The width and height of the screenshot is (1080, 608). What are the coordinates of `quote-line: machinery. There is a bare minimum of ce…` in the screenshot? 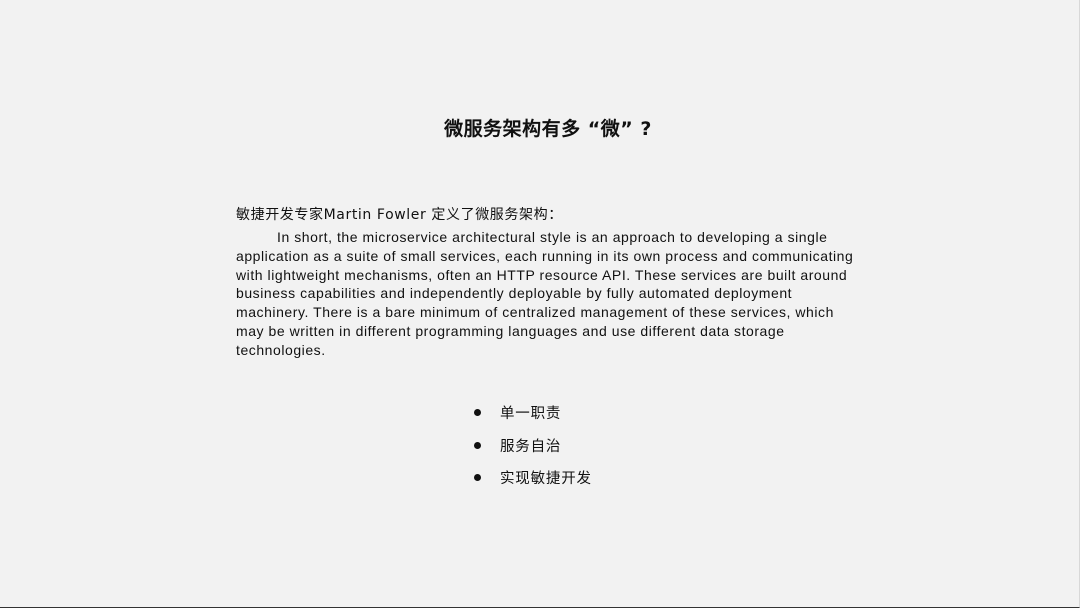 It's located at (535, 312).